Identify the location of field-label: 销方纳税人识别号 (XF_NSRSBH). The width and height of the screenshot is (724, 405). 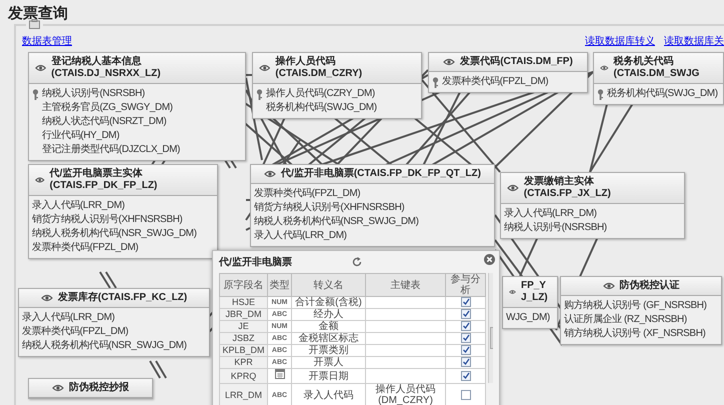
(635, 334).